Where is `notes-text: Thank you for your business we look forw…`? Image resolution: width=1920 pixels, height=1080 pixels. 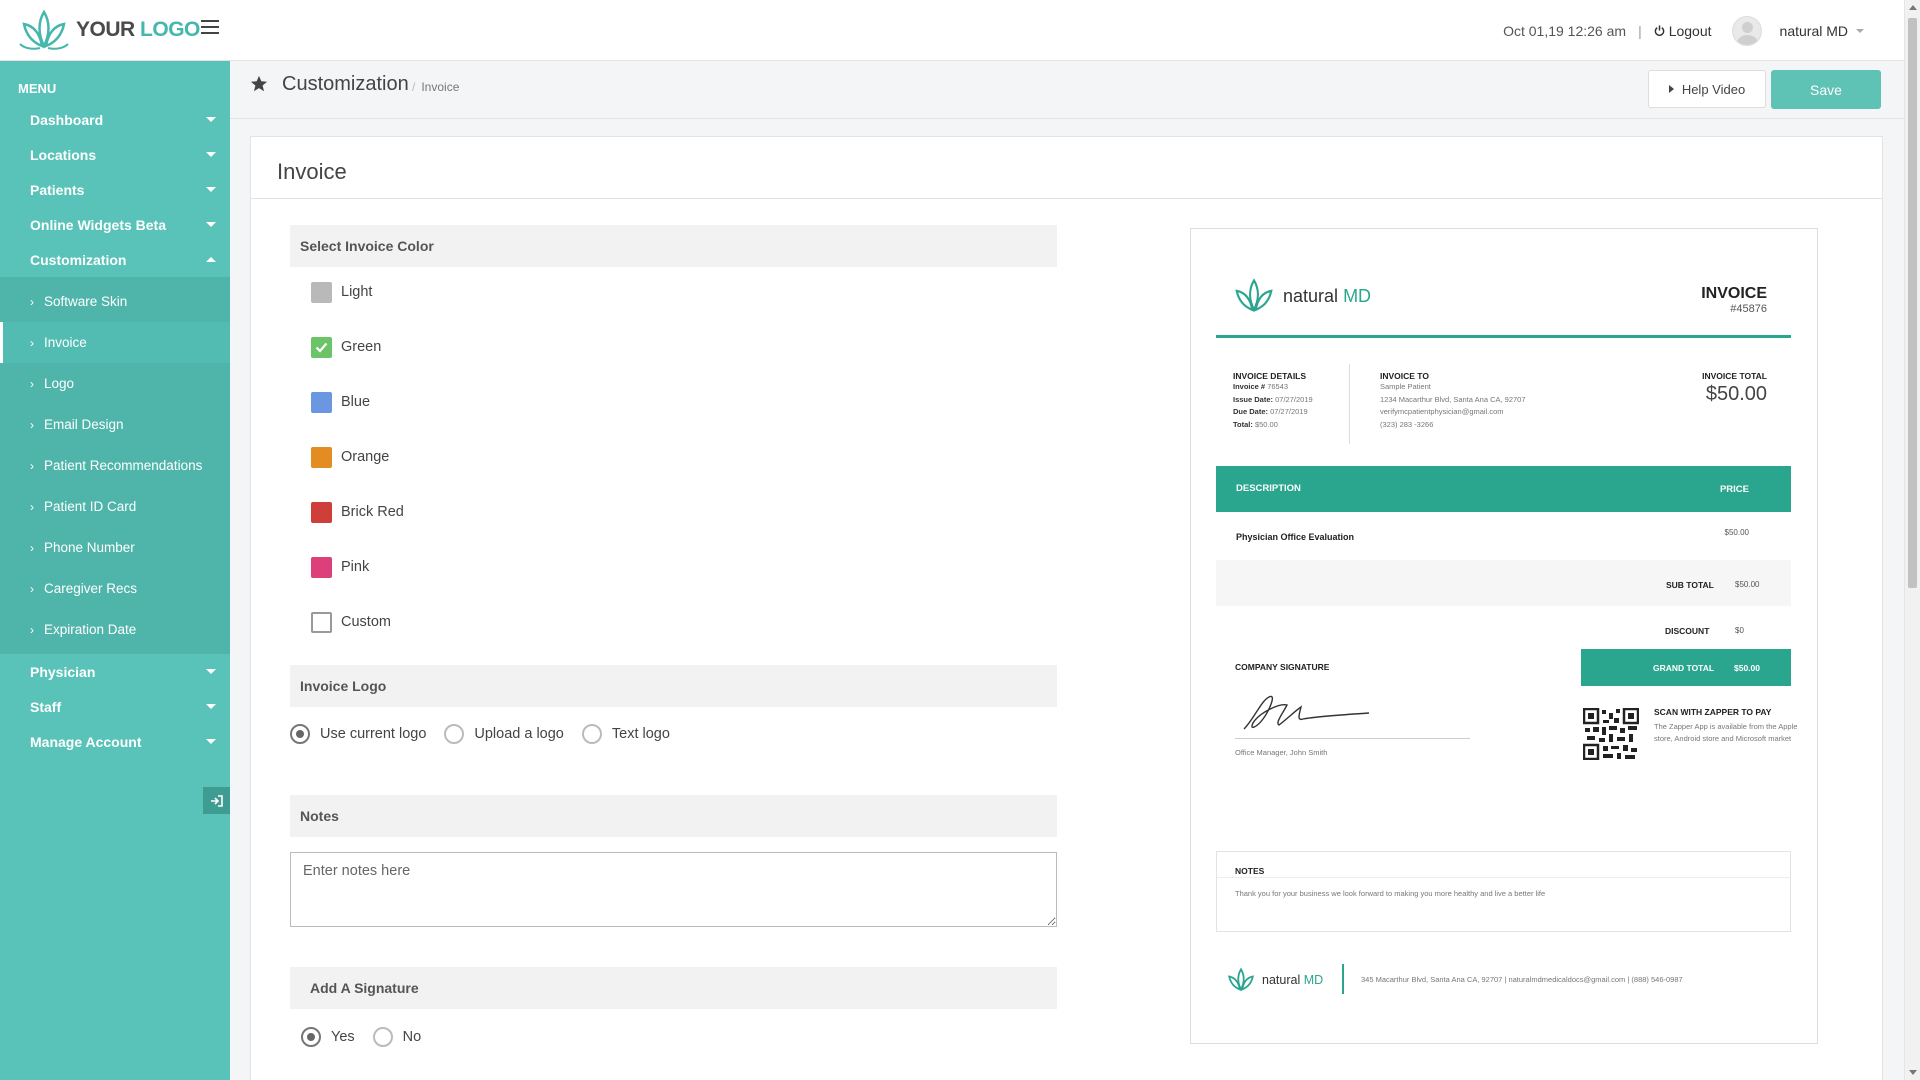
notes-text: Thank you for your business we look forw… is located at coordinates (1390, 893).